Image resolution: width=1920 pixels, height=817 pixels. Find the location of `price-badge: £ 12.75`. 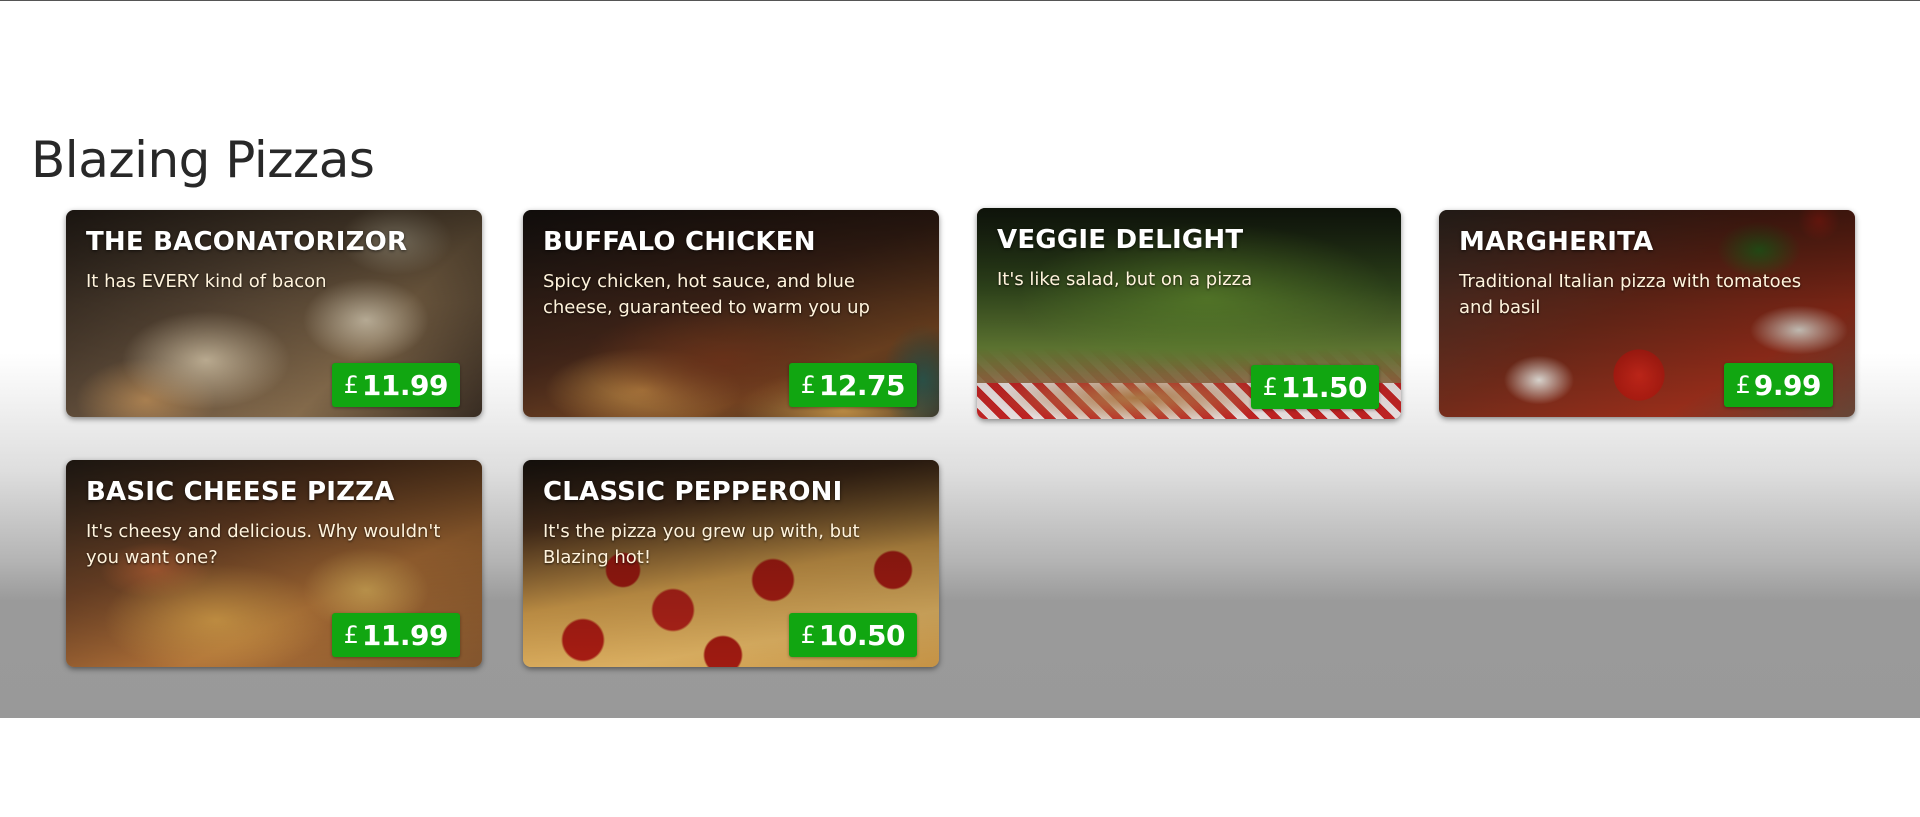

price-badge: £ 12.75 is located at coordinates (852, 385).